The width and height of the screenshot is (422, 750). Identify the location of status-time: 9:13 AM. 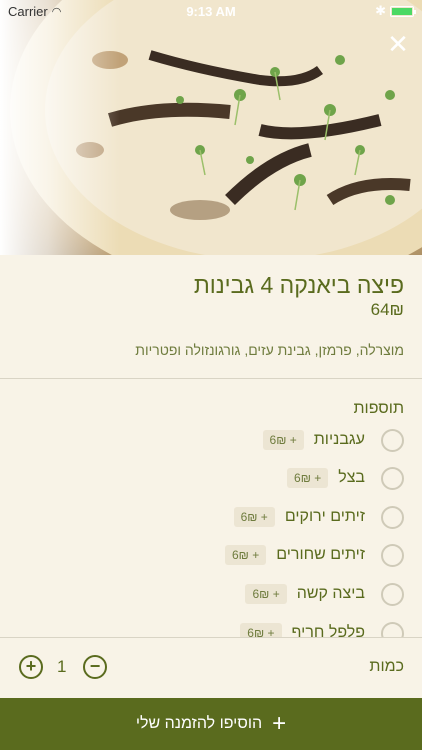
(211, 11).